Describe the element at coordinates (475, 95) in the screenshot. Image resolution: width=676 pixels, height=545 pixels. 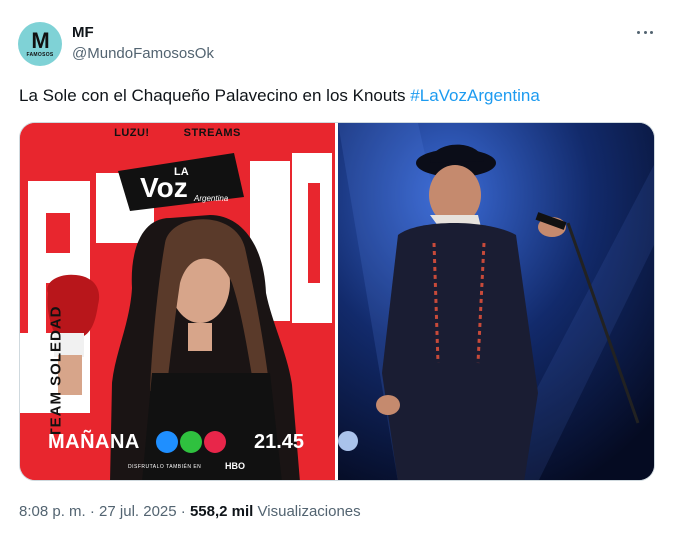
I see `hashtag-link: #LaVozArgentina` at that location.